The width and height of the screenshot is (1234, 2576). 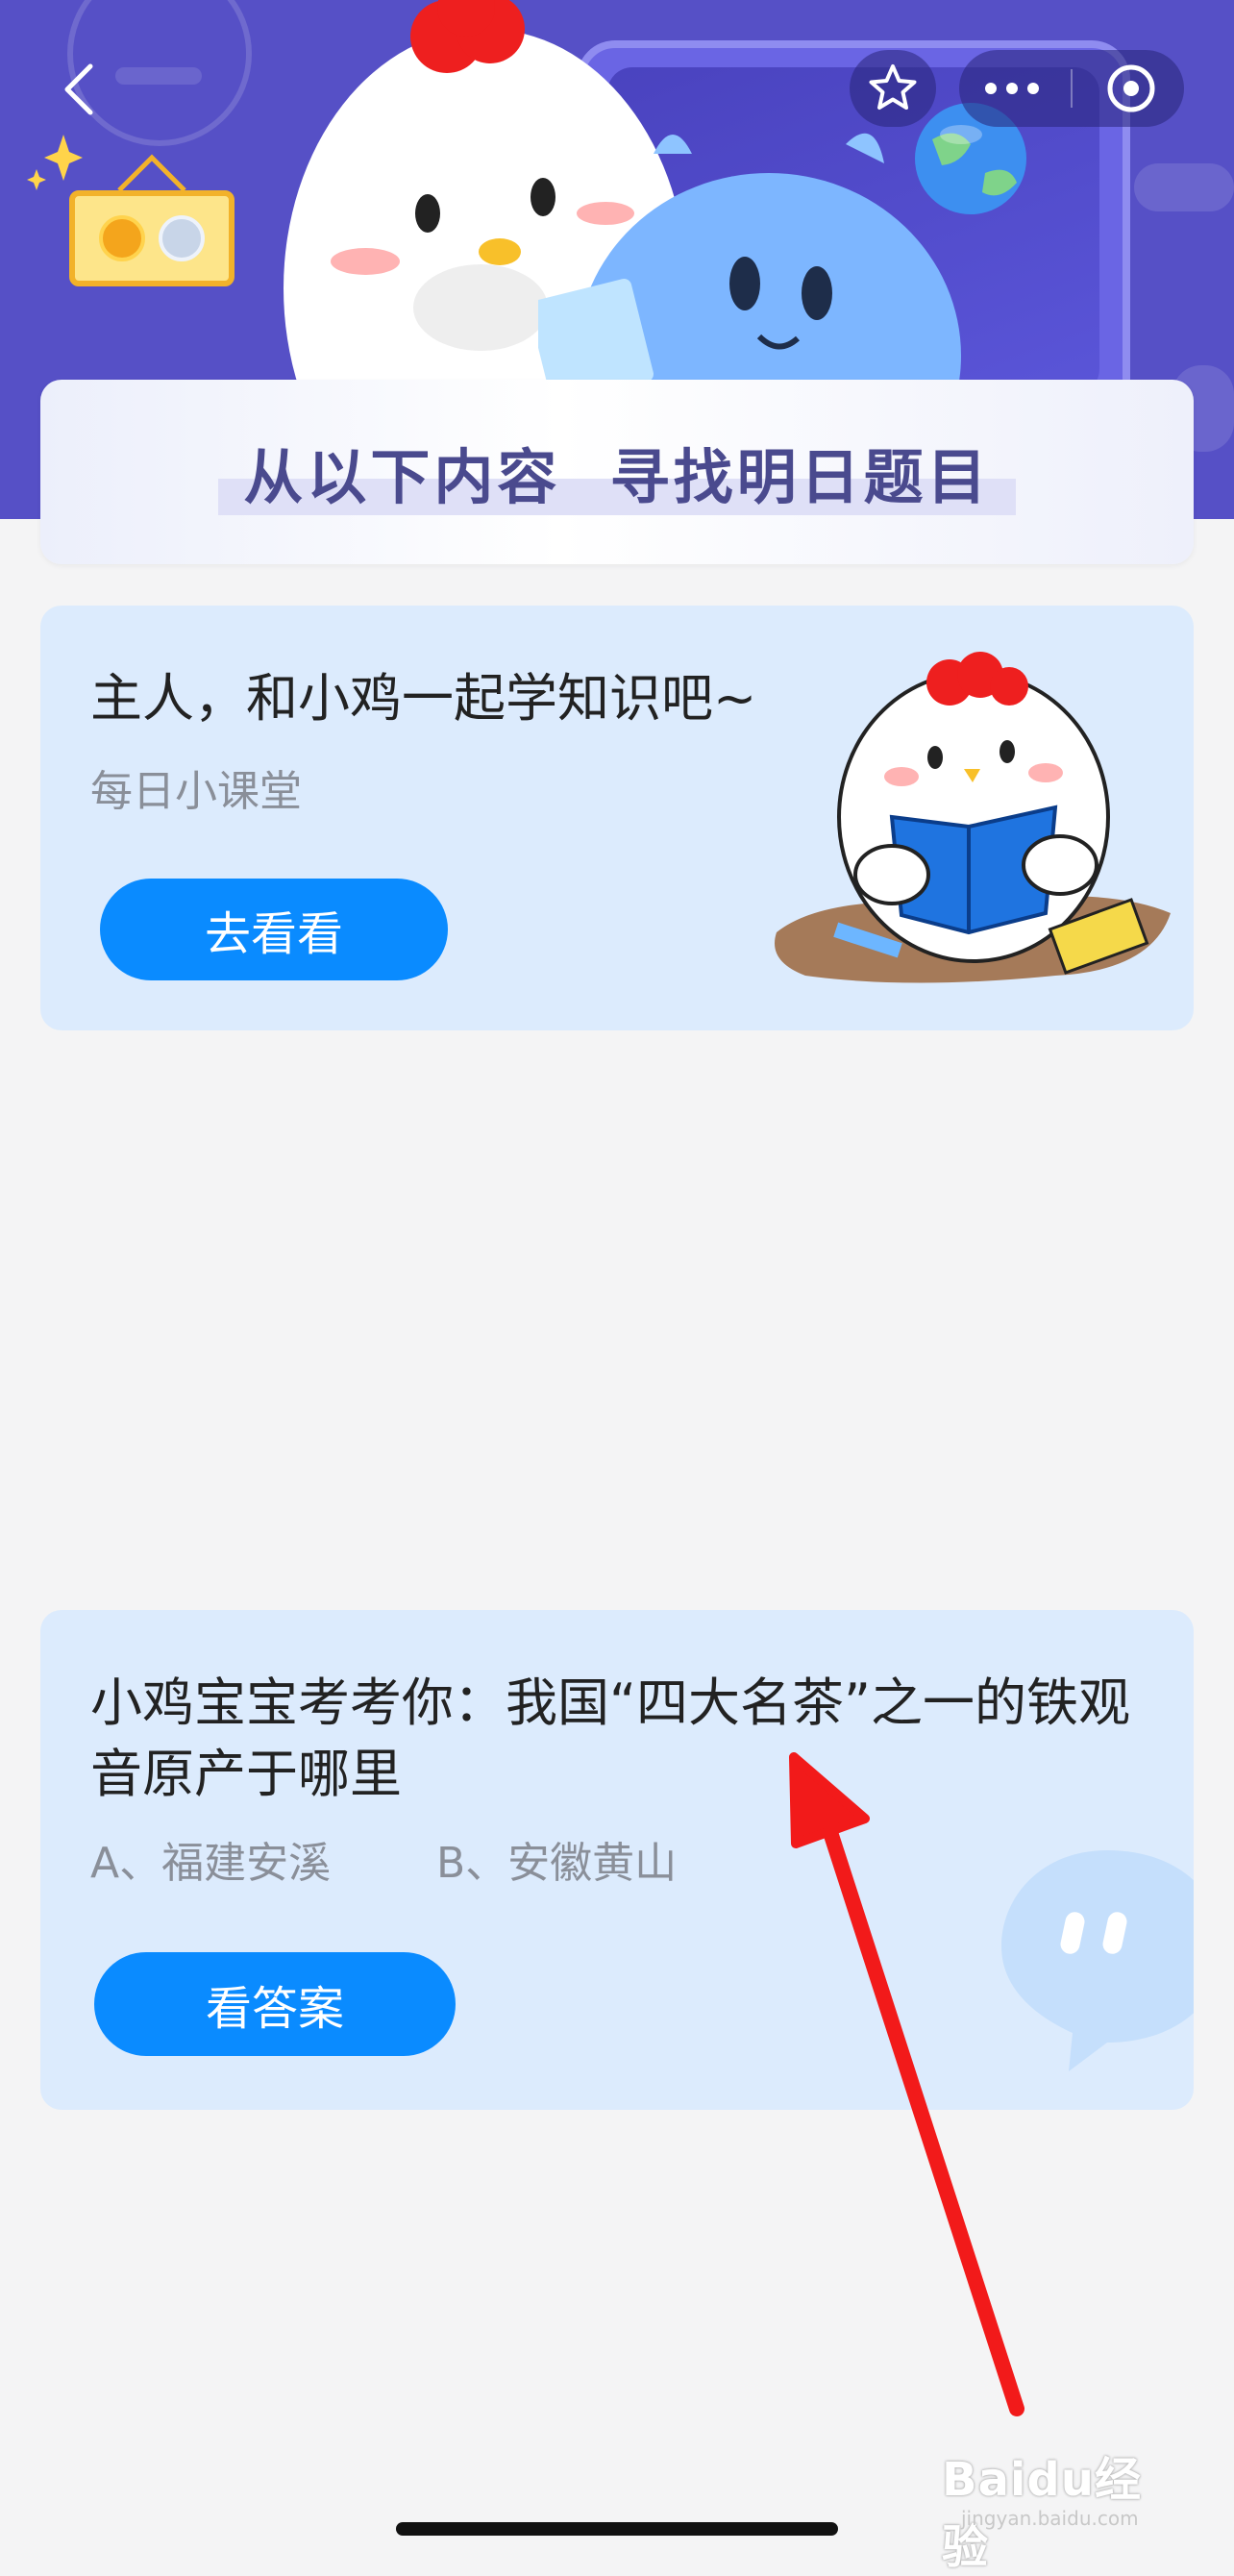 What do you see at coordinates (196, 791) in the screenshot?
I see `card-subtitle: 每日小课堂` at bounding box center [196, 791].